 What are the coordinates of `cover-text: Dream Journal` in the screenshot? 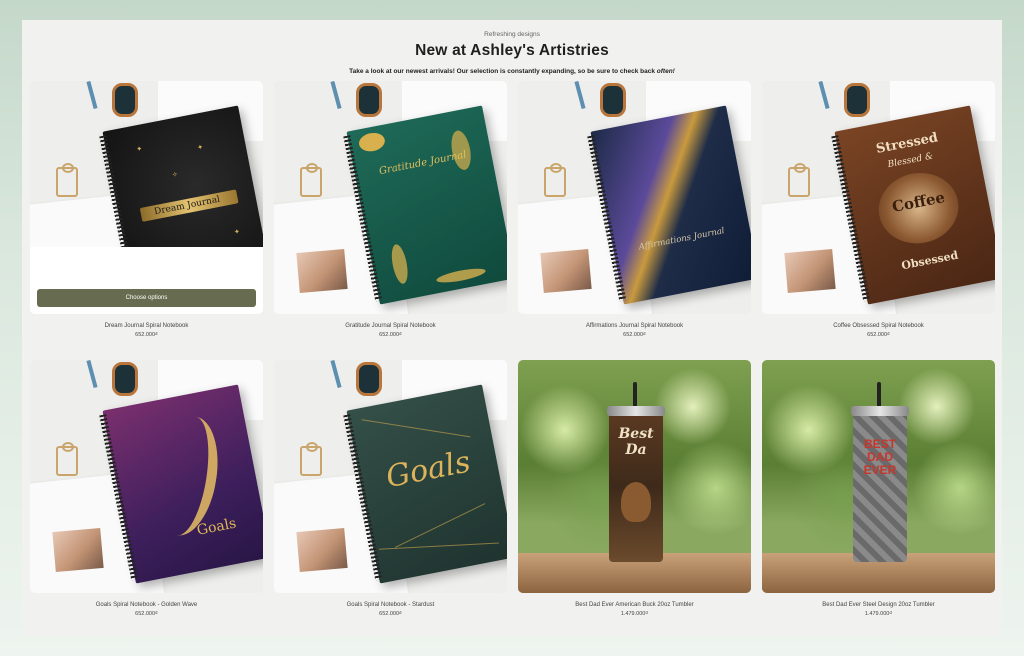 It's located at (187, 206).